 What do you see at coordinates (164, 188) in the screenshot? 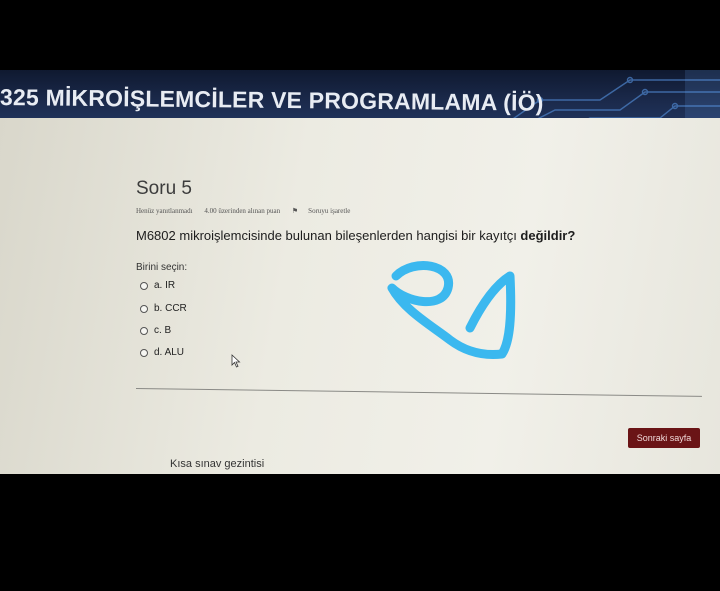
I see `question-title: Soru 5` at bounding box center [164, 188].